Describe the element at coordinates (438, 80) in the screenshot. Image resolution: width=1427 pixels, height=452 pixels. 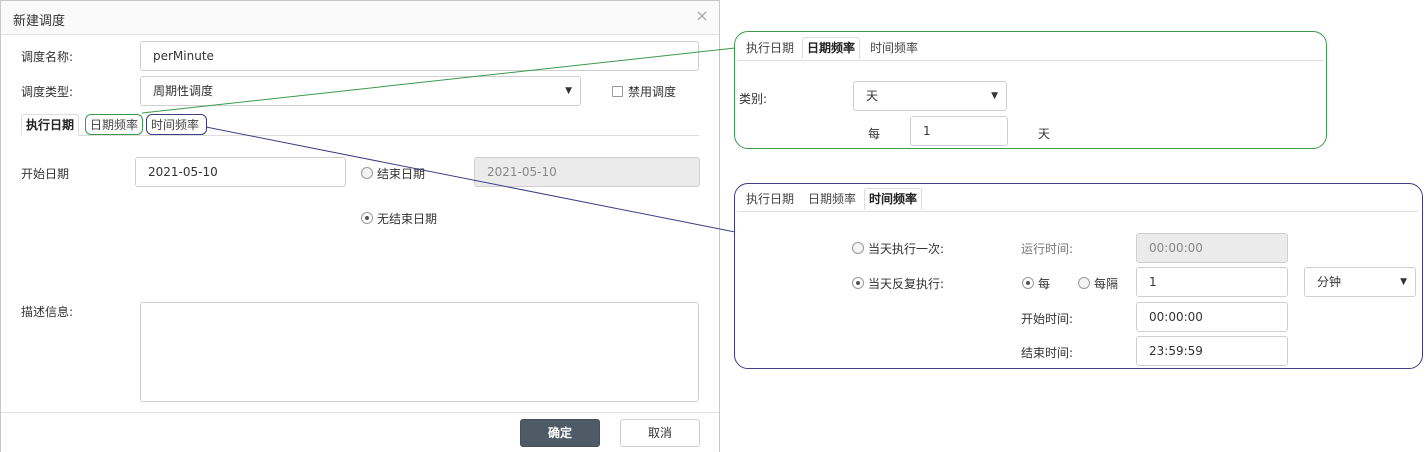
I see `green-connector-line` at that location.